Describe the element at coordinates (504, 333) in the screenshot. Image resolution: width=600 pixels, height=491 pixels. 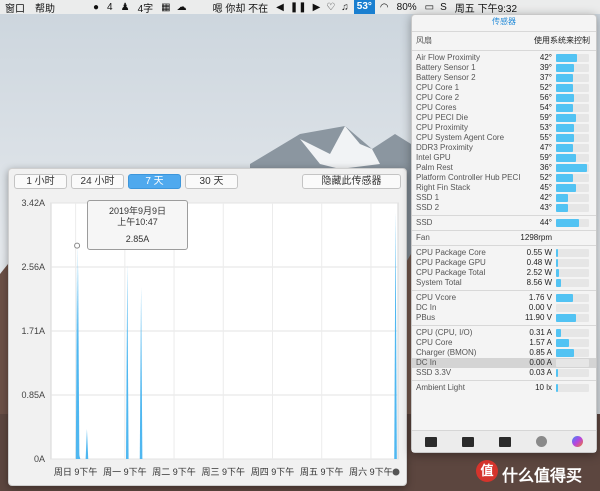
I see `sensor-row: CPU (CPU, I/O) 0.31 A` at that location.